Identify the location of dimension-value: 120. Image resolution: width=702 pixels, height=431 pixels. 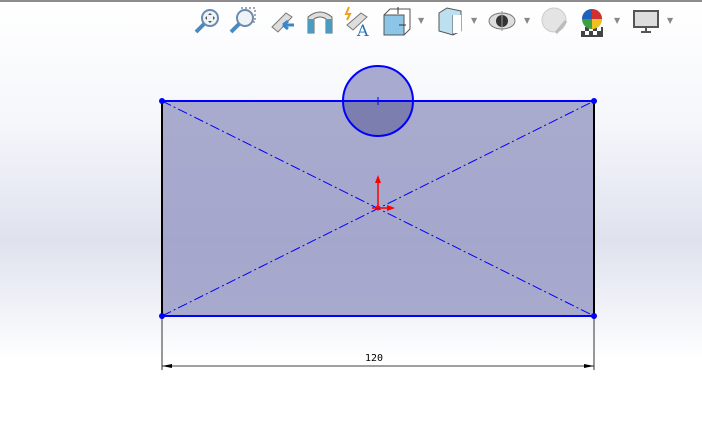
(374, 358).